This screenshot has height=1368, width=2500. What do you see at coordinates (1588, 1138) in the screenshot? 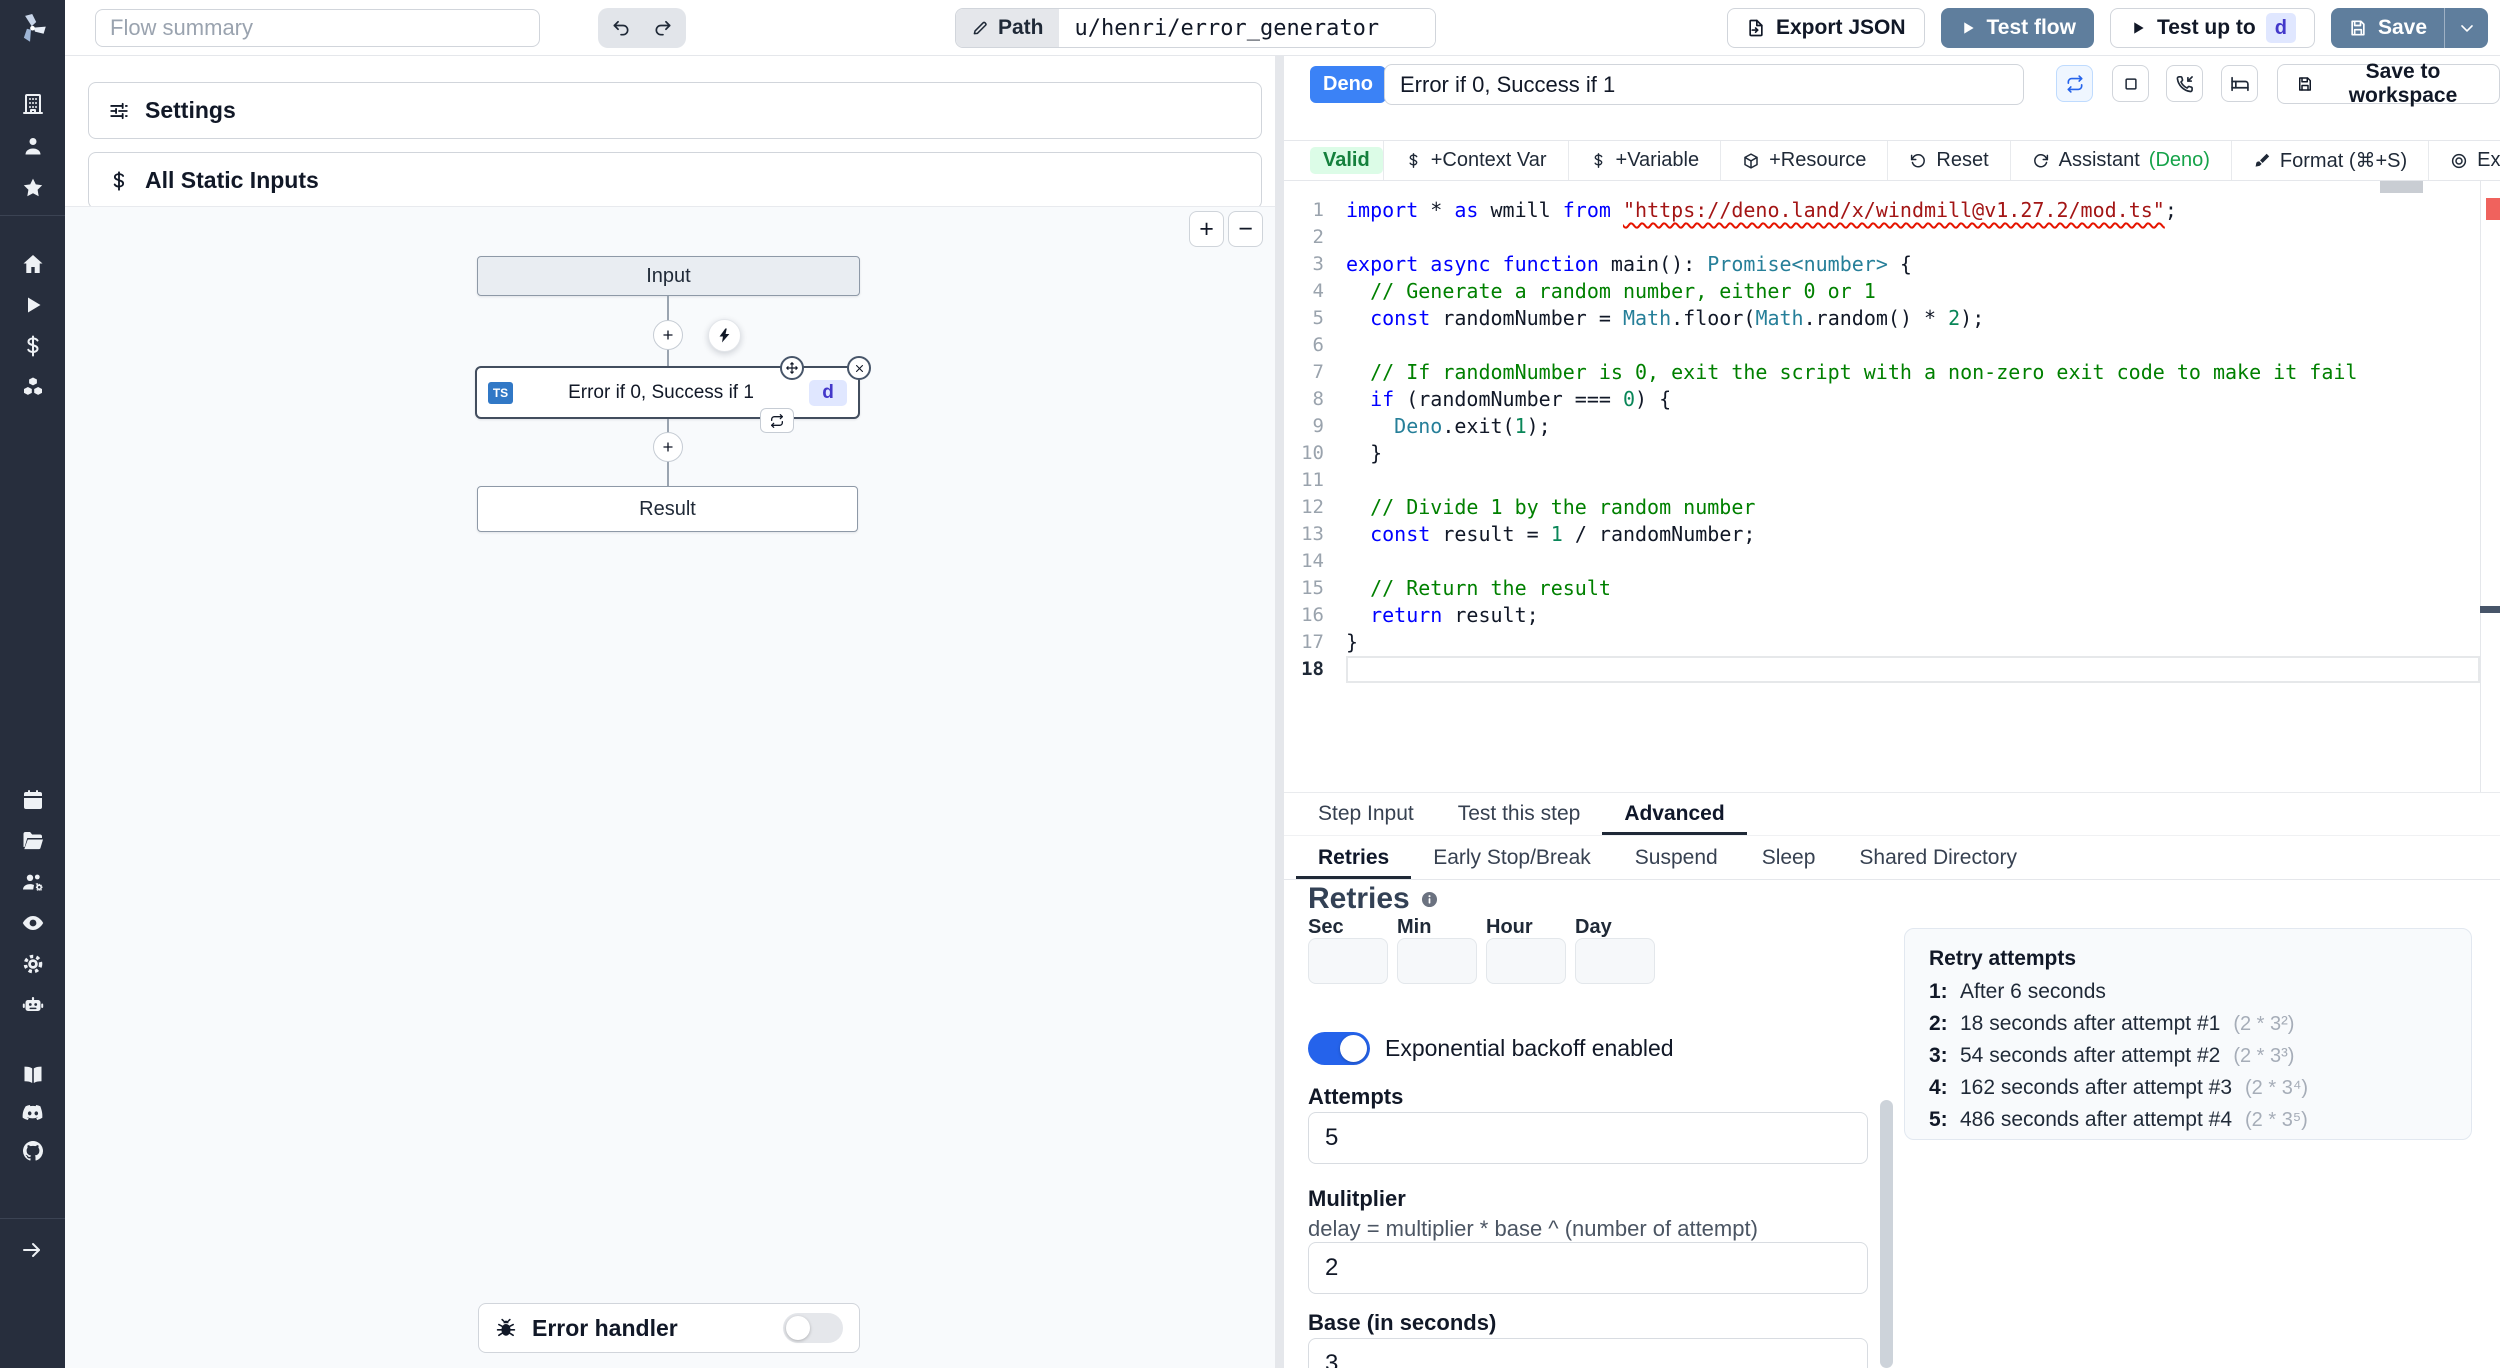
I see `attempts-input` at bounding box center [1588, 1138].